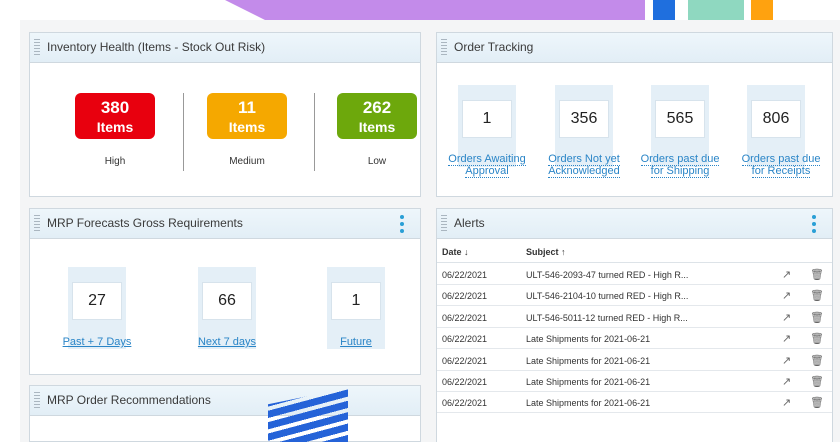 The width and height of the screenshot is (840, 442). Describe the element at coordinates (584, 165) in the screenshot. I see `orders-not-acknowledged-link: Orders Not yet Acknowledged` at that location.